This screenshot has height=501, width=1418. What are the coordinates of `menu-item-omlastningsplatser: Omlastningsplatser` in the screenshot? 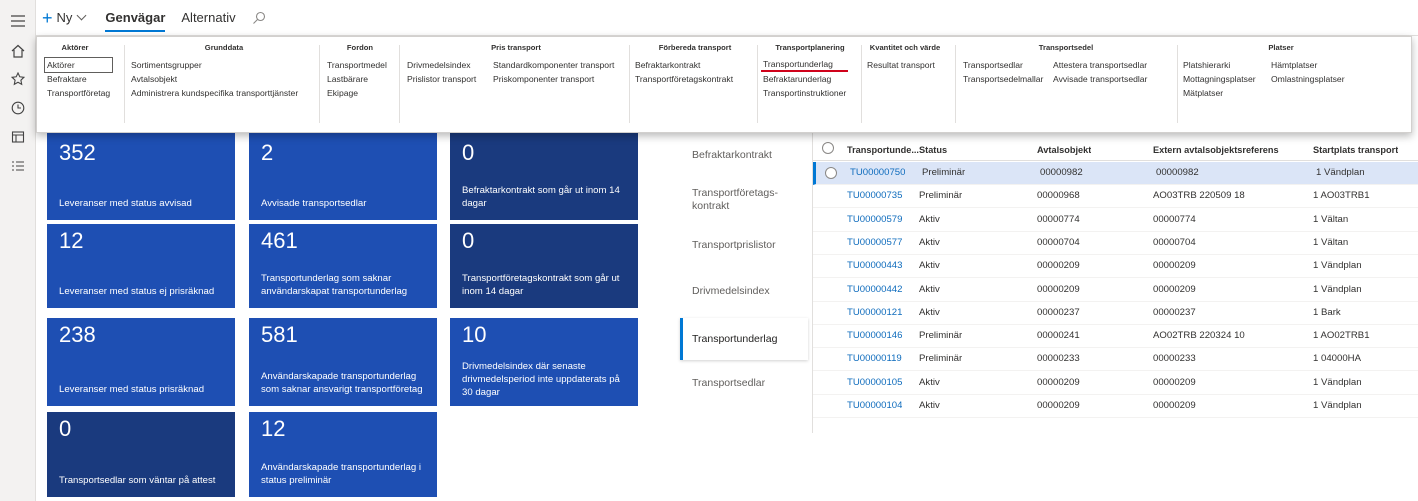 It's located at (1308, 79).